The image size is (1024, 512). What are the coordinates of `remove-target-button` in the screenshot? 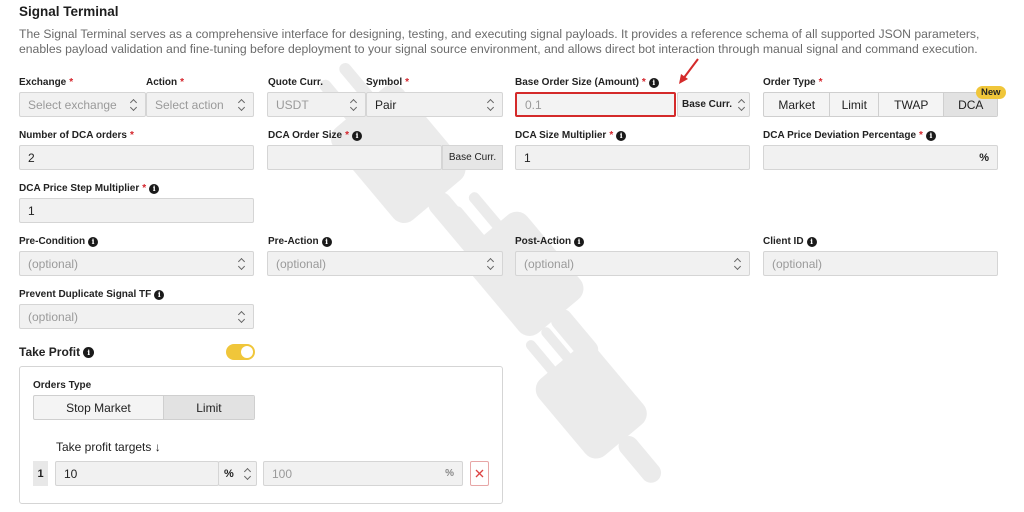 It's located at (479, 473).